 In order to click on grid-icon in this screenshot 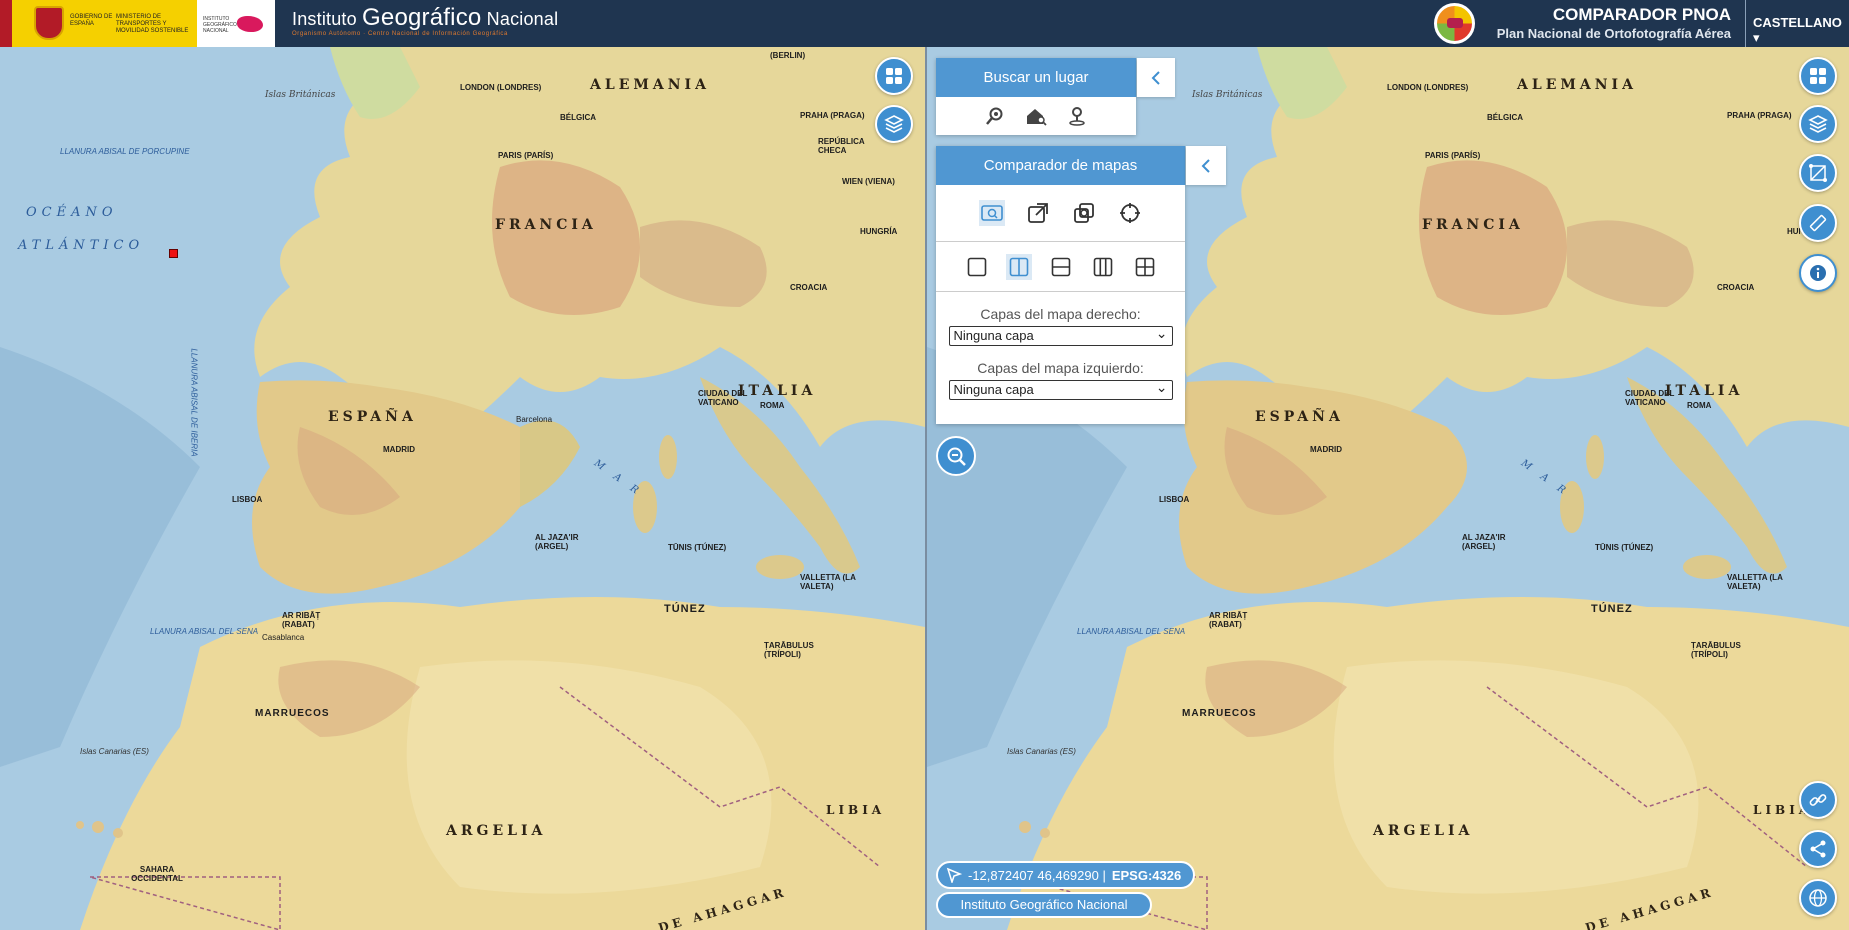, I will do `click(894, 76)`.